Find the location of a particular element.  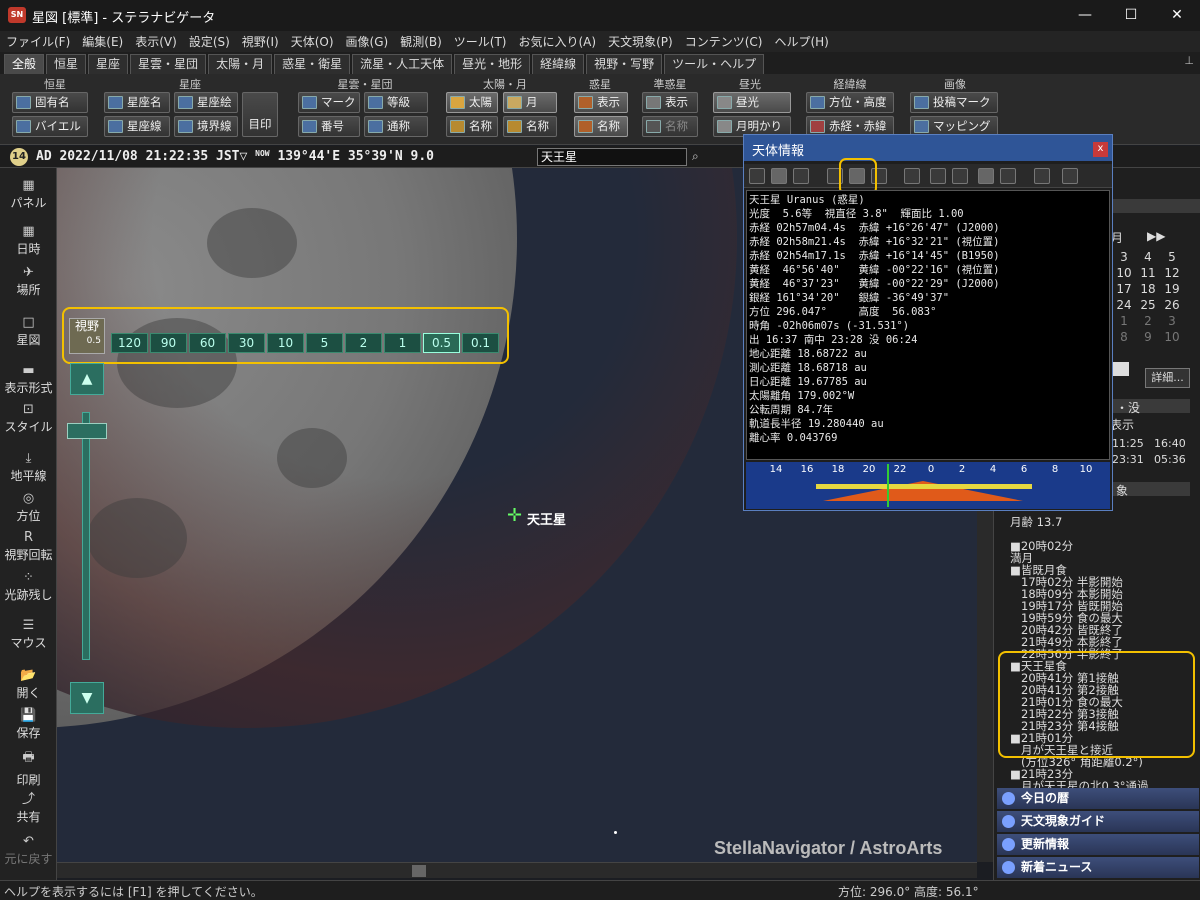

calendar-day: 5 is located at coordinates (1172, 257).